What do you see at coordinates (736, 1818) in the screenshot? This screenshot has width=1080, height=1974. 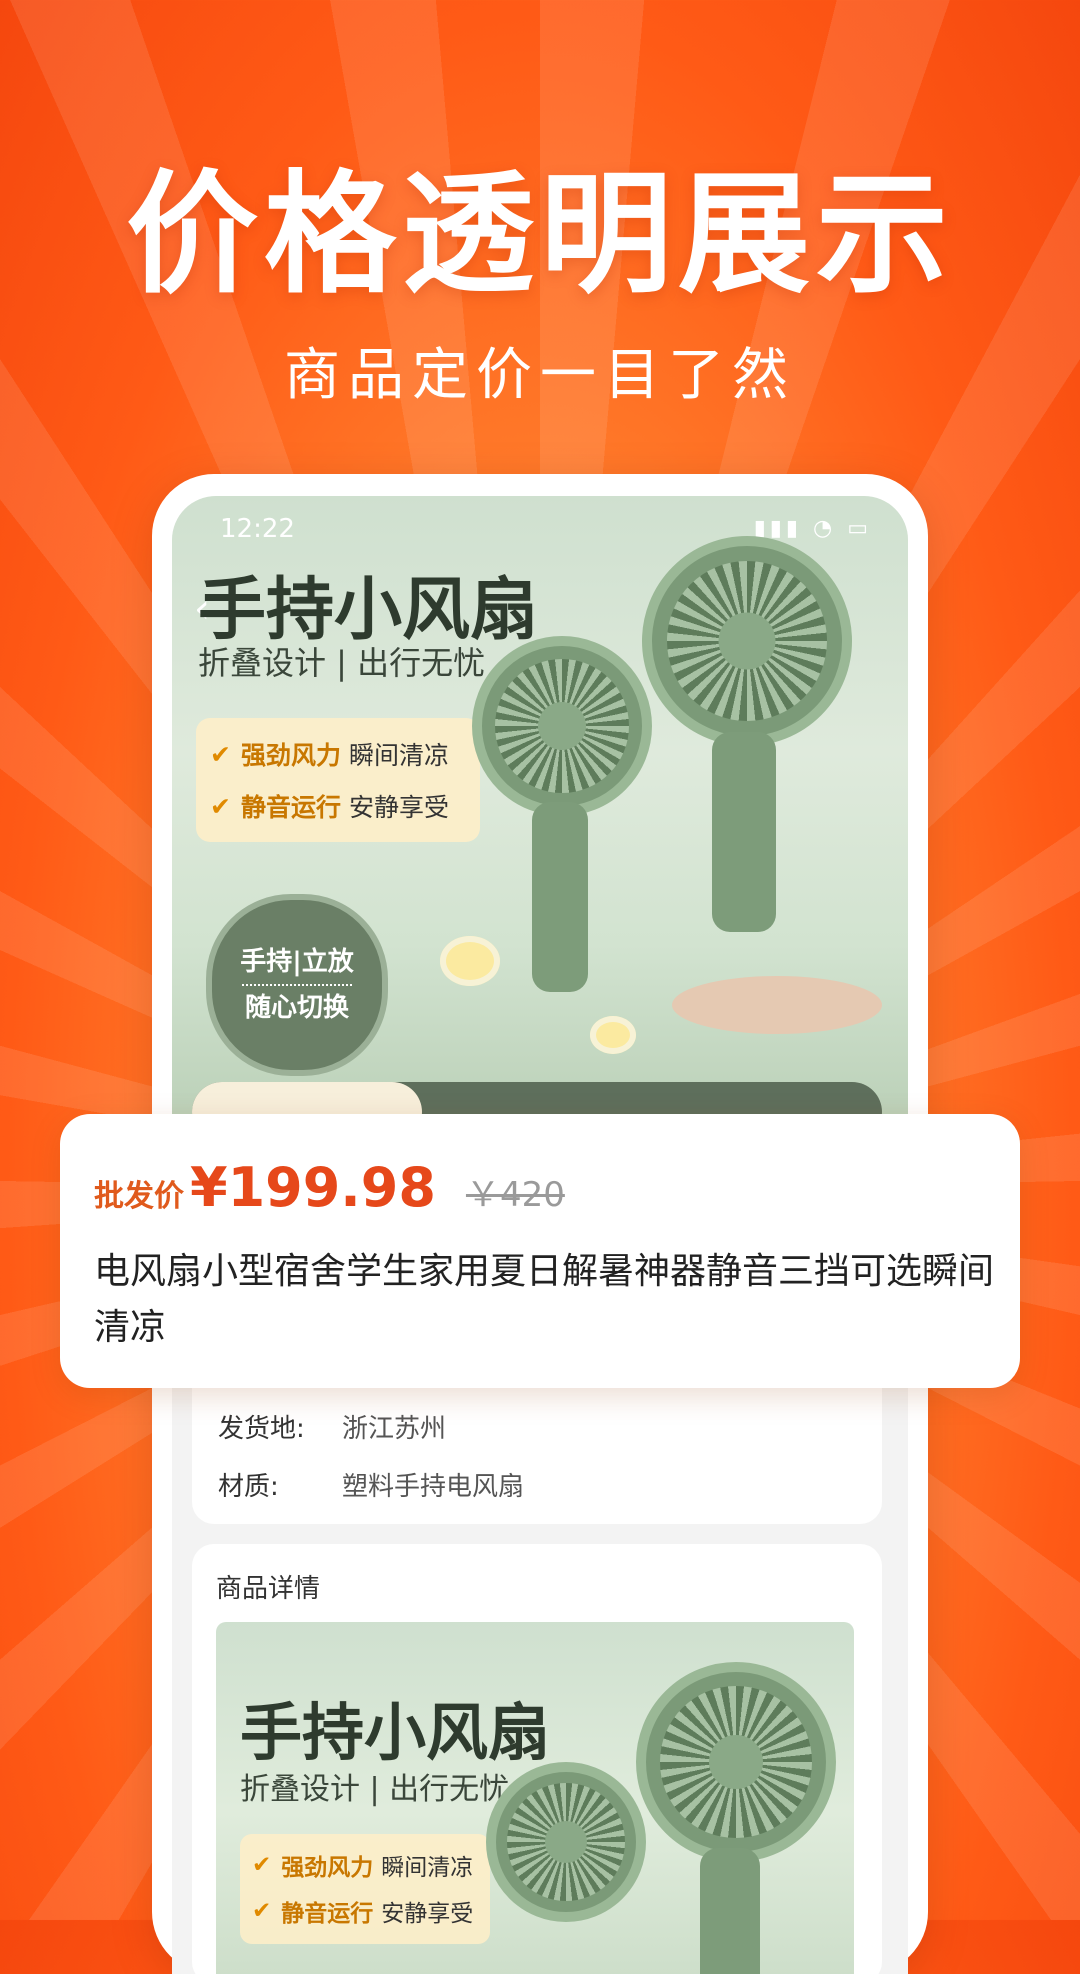 I see `fan-detail-illustration` at bounding box center [736, 1818].